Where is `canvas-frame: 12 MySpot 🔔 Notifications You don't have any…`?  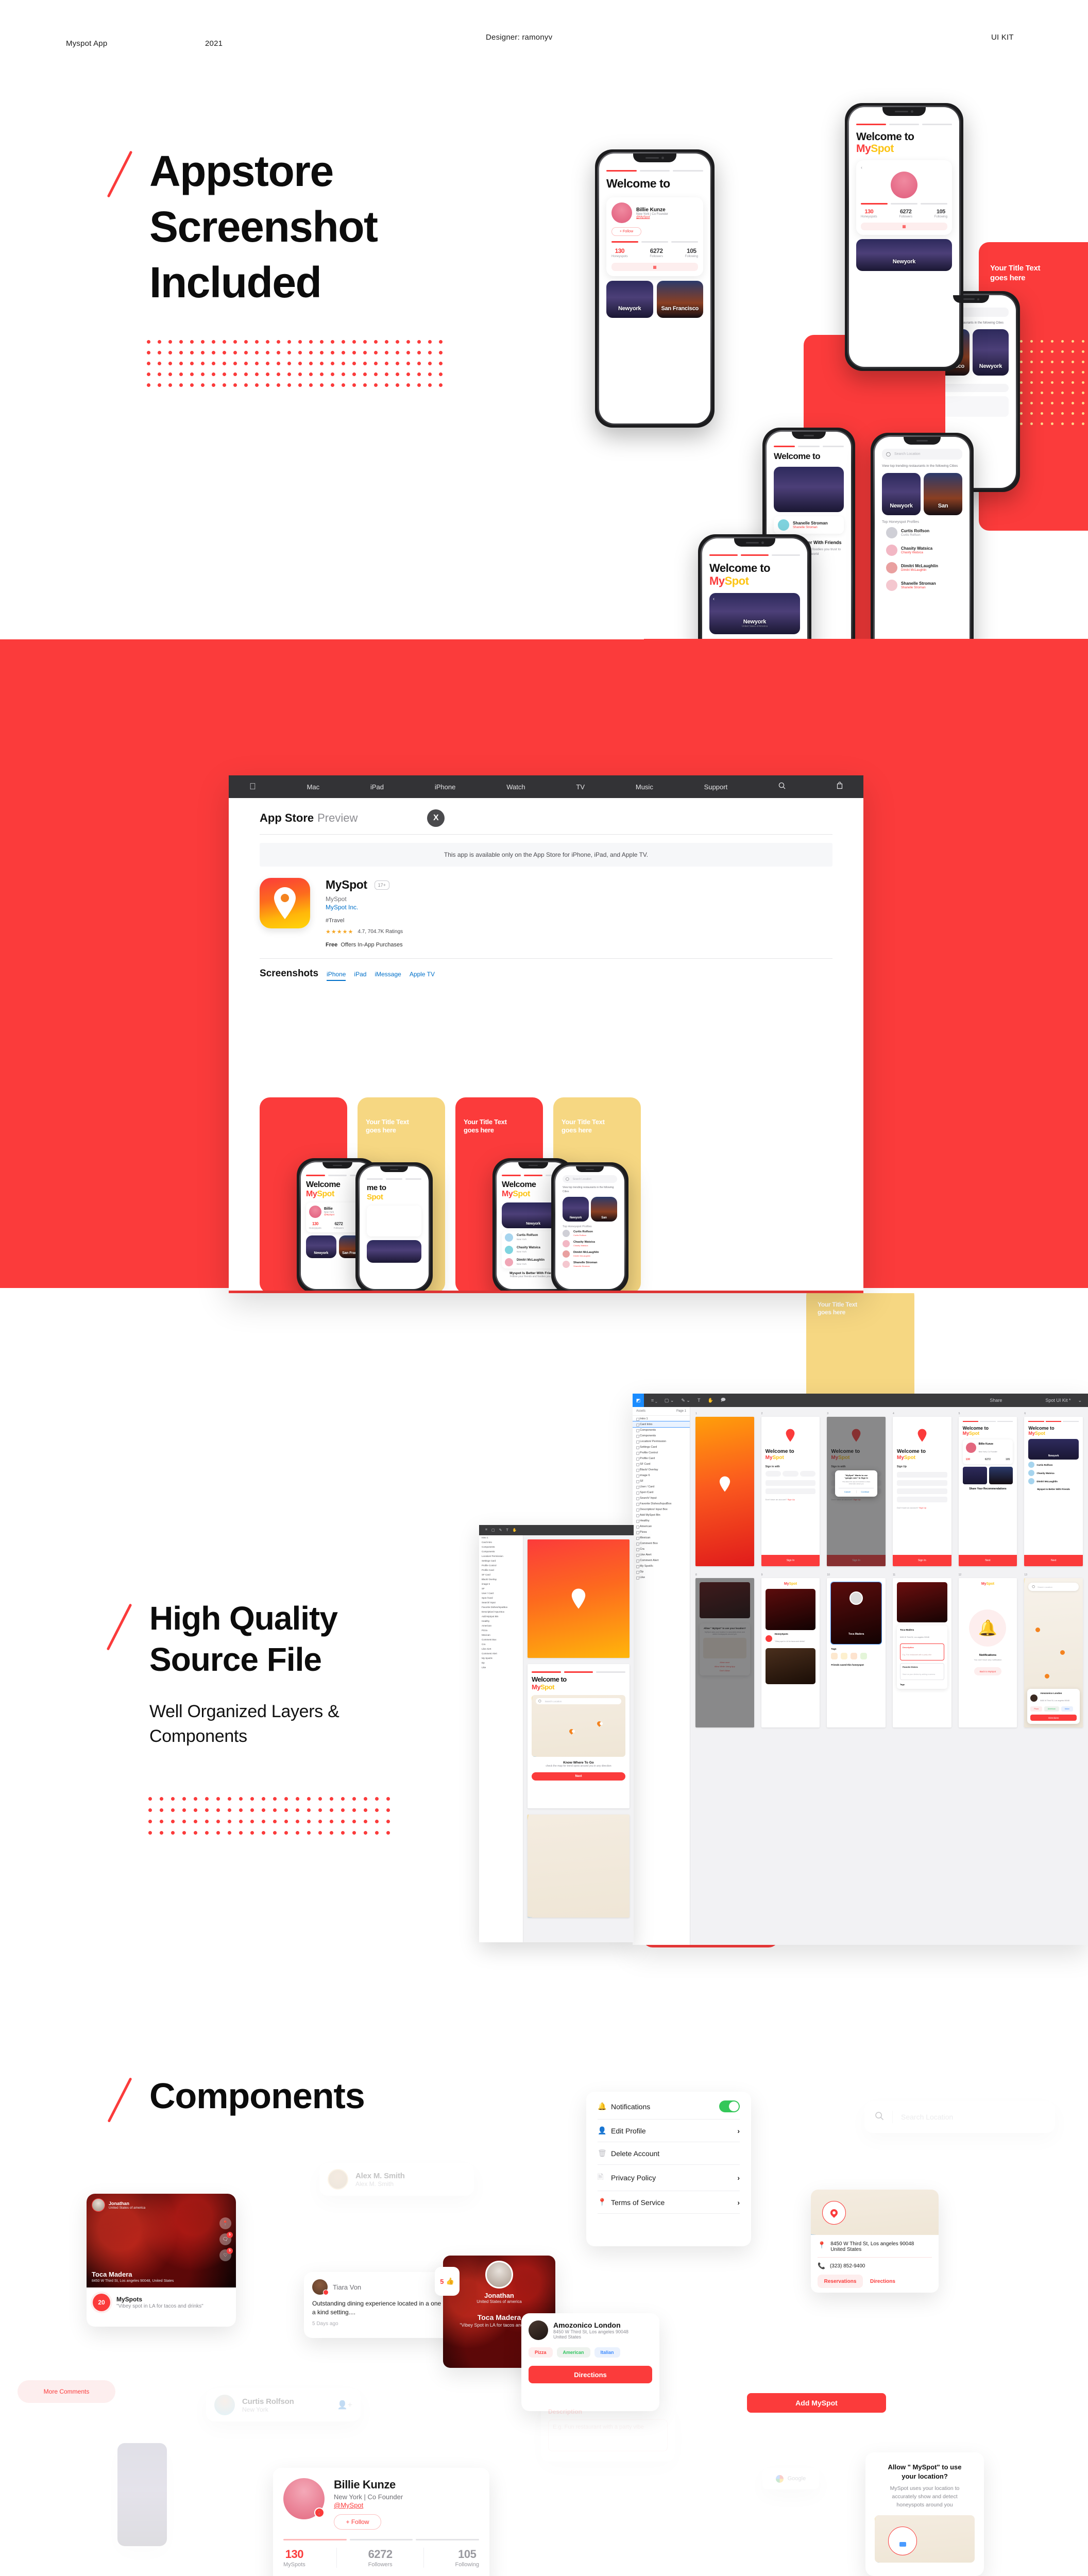 canvas-frame: 12 MySpot 🔔 Notifications You don't have any… is located at coordinates (987, 1650).